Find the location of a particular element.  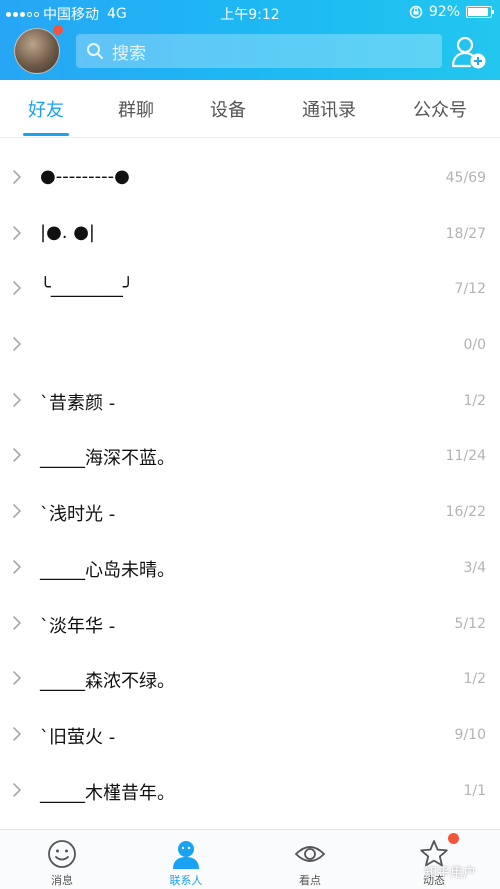

add-friend-icon is located at coordinates (469, 52).